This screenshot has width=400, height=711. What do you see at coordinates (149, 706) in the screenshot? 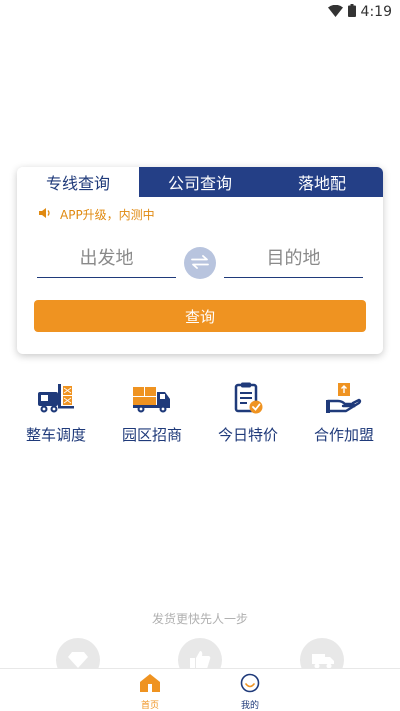
I see `nav-home-label: 首页` at bounding box center [149, 706].